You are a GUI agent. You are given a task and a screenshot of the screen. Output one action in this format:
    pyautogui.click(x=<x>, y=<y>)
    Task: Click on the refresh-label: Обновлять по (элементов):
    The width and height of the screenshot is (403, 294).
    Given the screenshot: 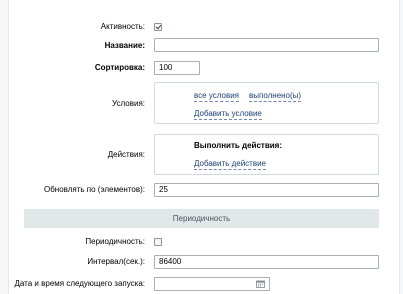 What is the action you would take?
    pyautogui.click(x=94, y=189)
    